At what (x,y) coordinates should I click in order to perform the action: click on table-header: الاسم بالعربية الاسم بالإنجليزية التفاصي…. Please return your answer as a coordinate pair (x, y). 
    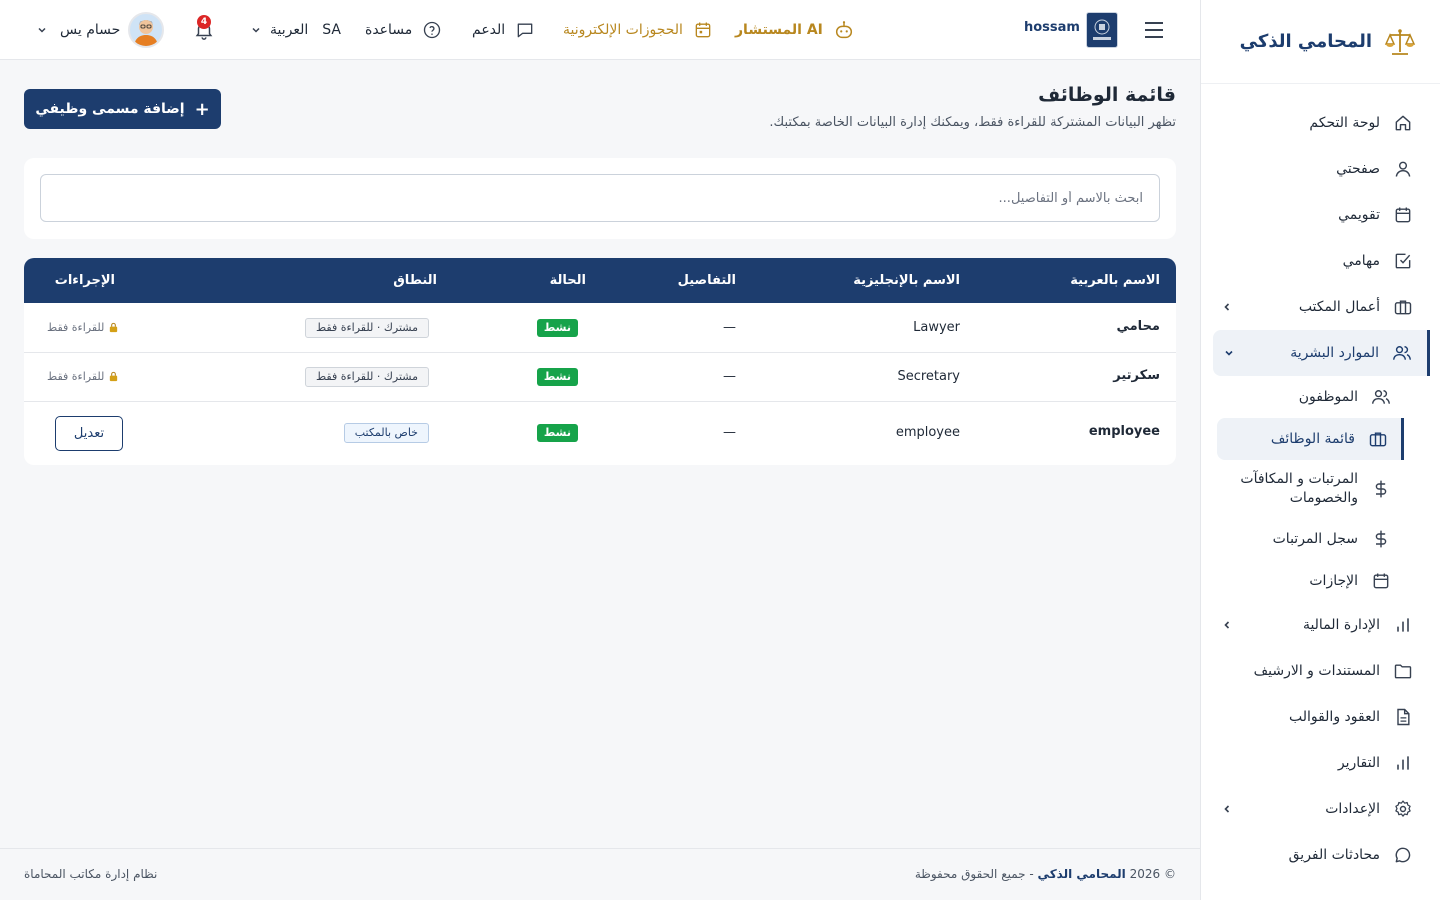
    Looking at the image, I should click on (600, 280).